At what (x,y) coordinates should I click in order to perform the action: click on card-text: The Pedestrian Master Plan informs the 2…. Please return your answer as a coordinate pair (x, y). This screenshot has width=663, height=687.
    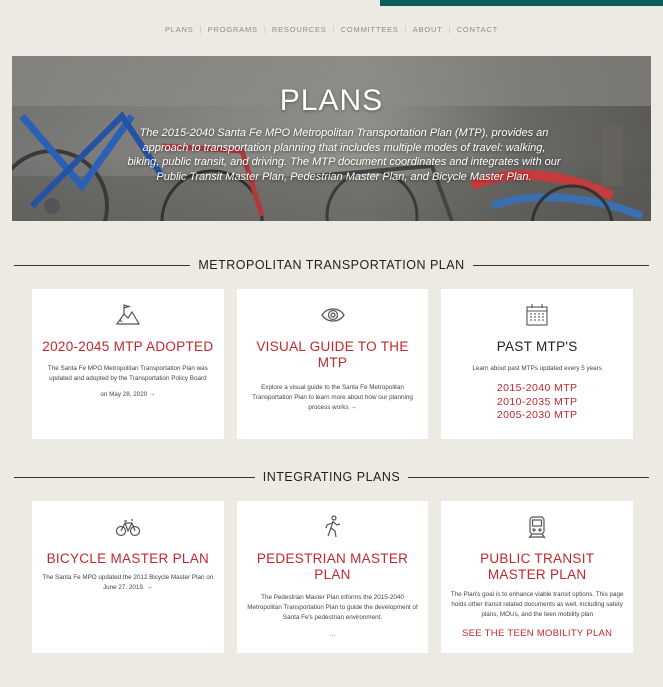
    Looking at the image, I should click on (332, 607).